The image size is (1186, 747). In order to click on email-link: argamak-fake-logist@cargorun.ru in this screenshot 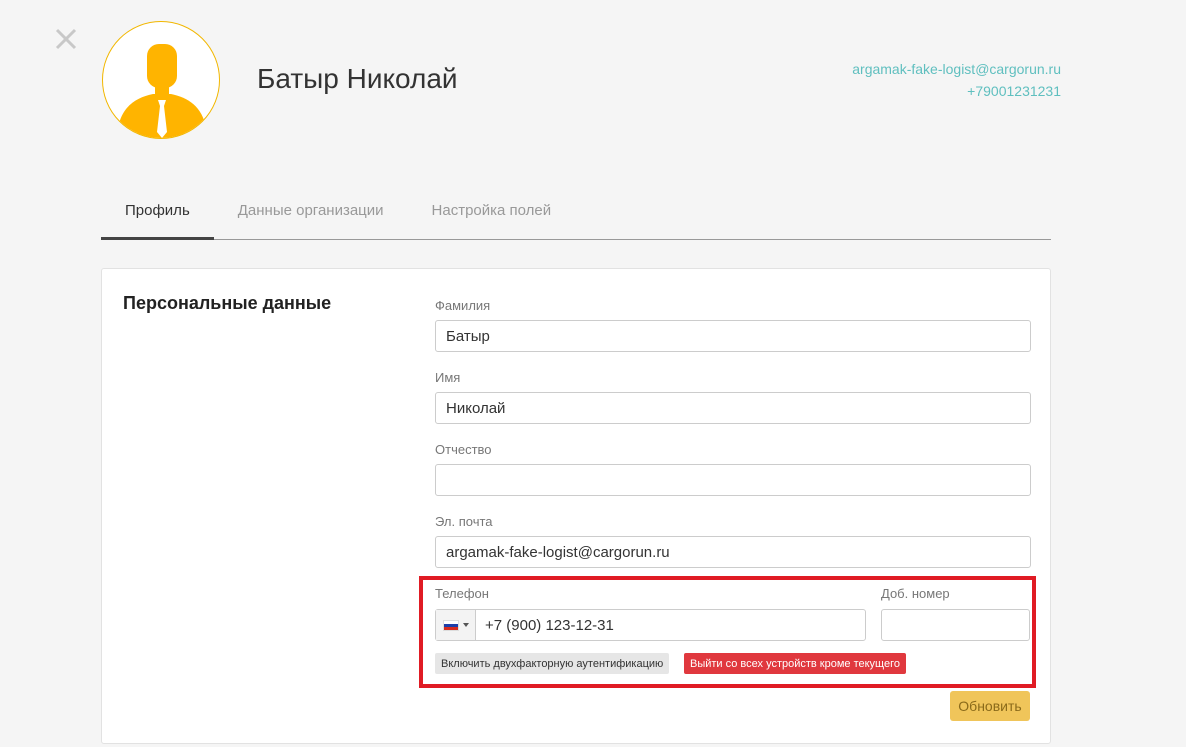, I will do `click(956, 69)`.